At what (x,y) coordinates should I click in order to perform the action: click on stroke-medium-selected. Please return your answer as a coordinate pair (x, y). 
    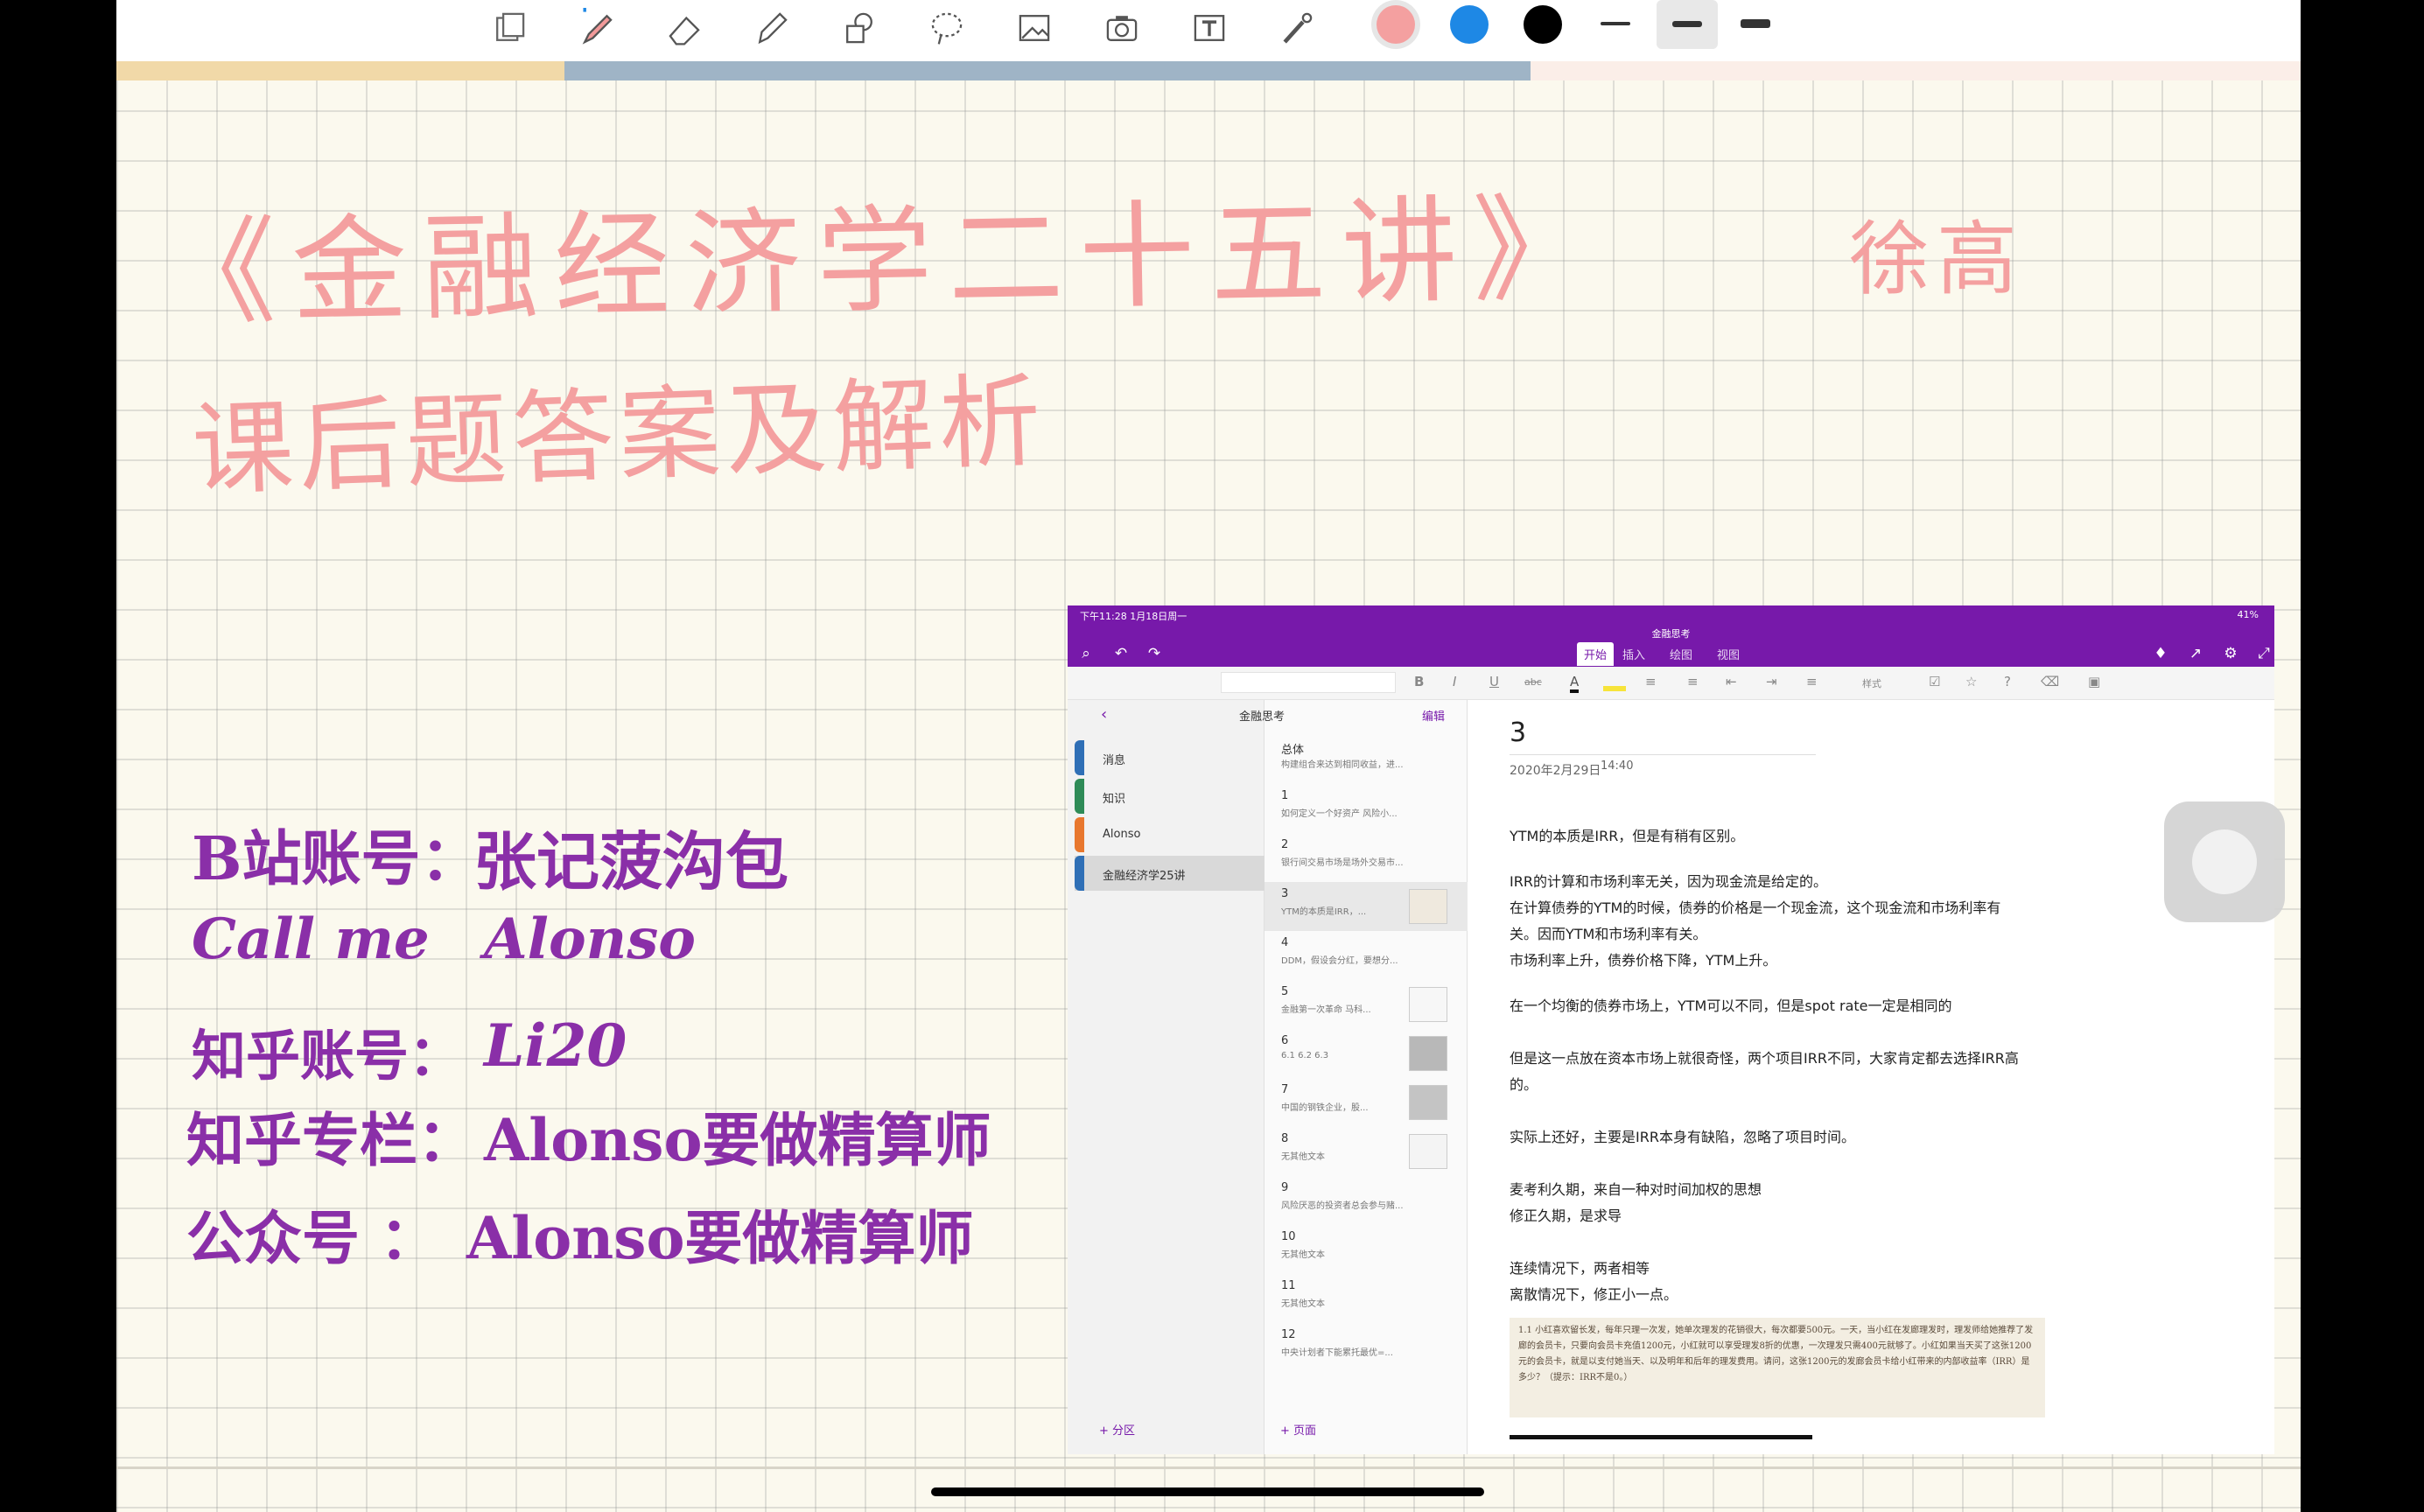
    Looking at the image, I should click on (1687, 24).